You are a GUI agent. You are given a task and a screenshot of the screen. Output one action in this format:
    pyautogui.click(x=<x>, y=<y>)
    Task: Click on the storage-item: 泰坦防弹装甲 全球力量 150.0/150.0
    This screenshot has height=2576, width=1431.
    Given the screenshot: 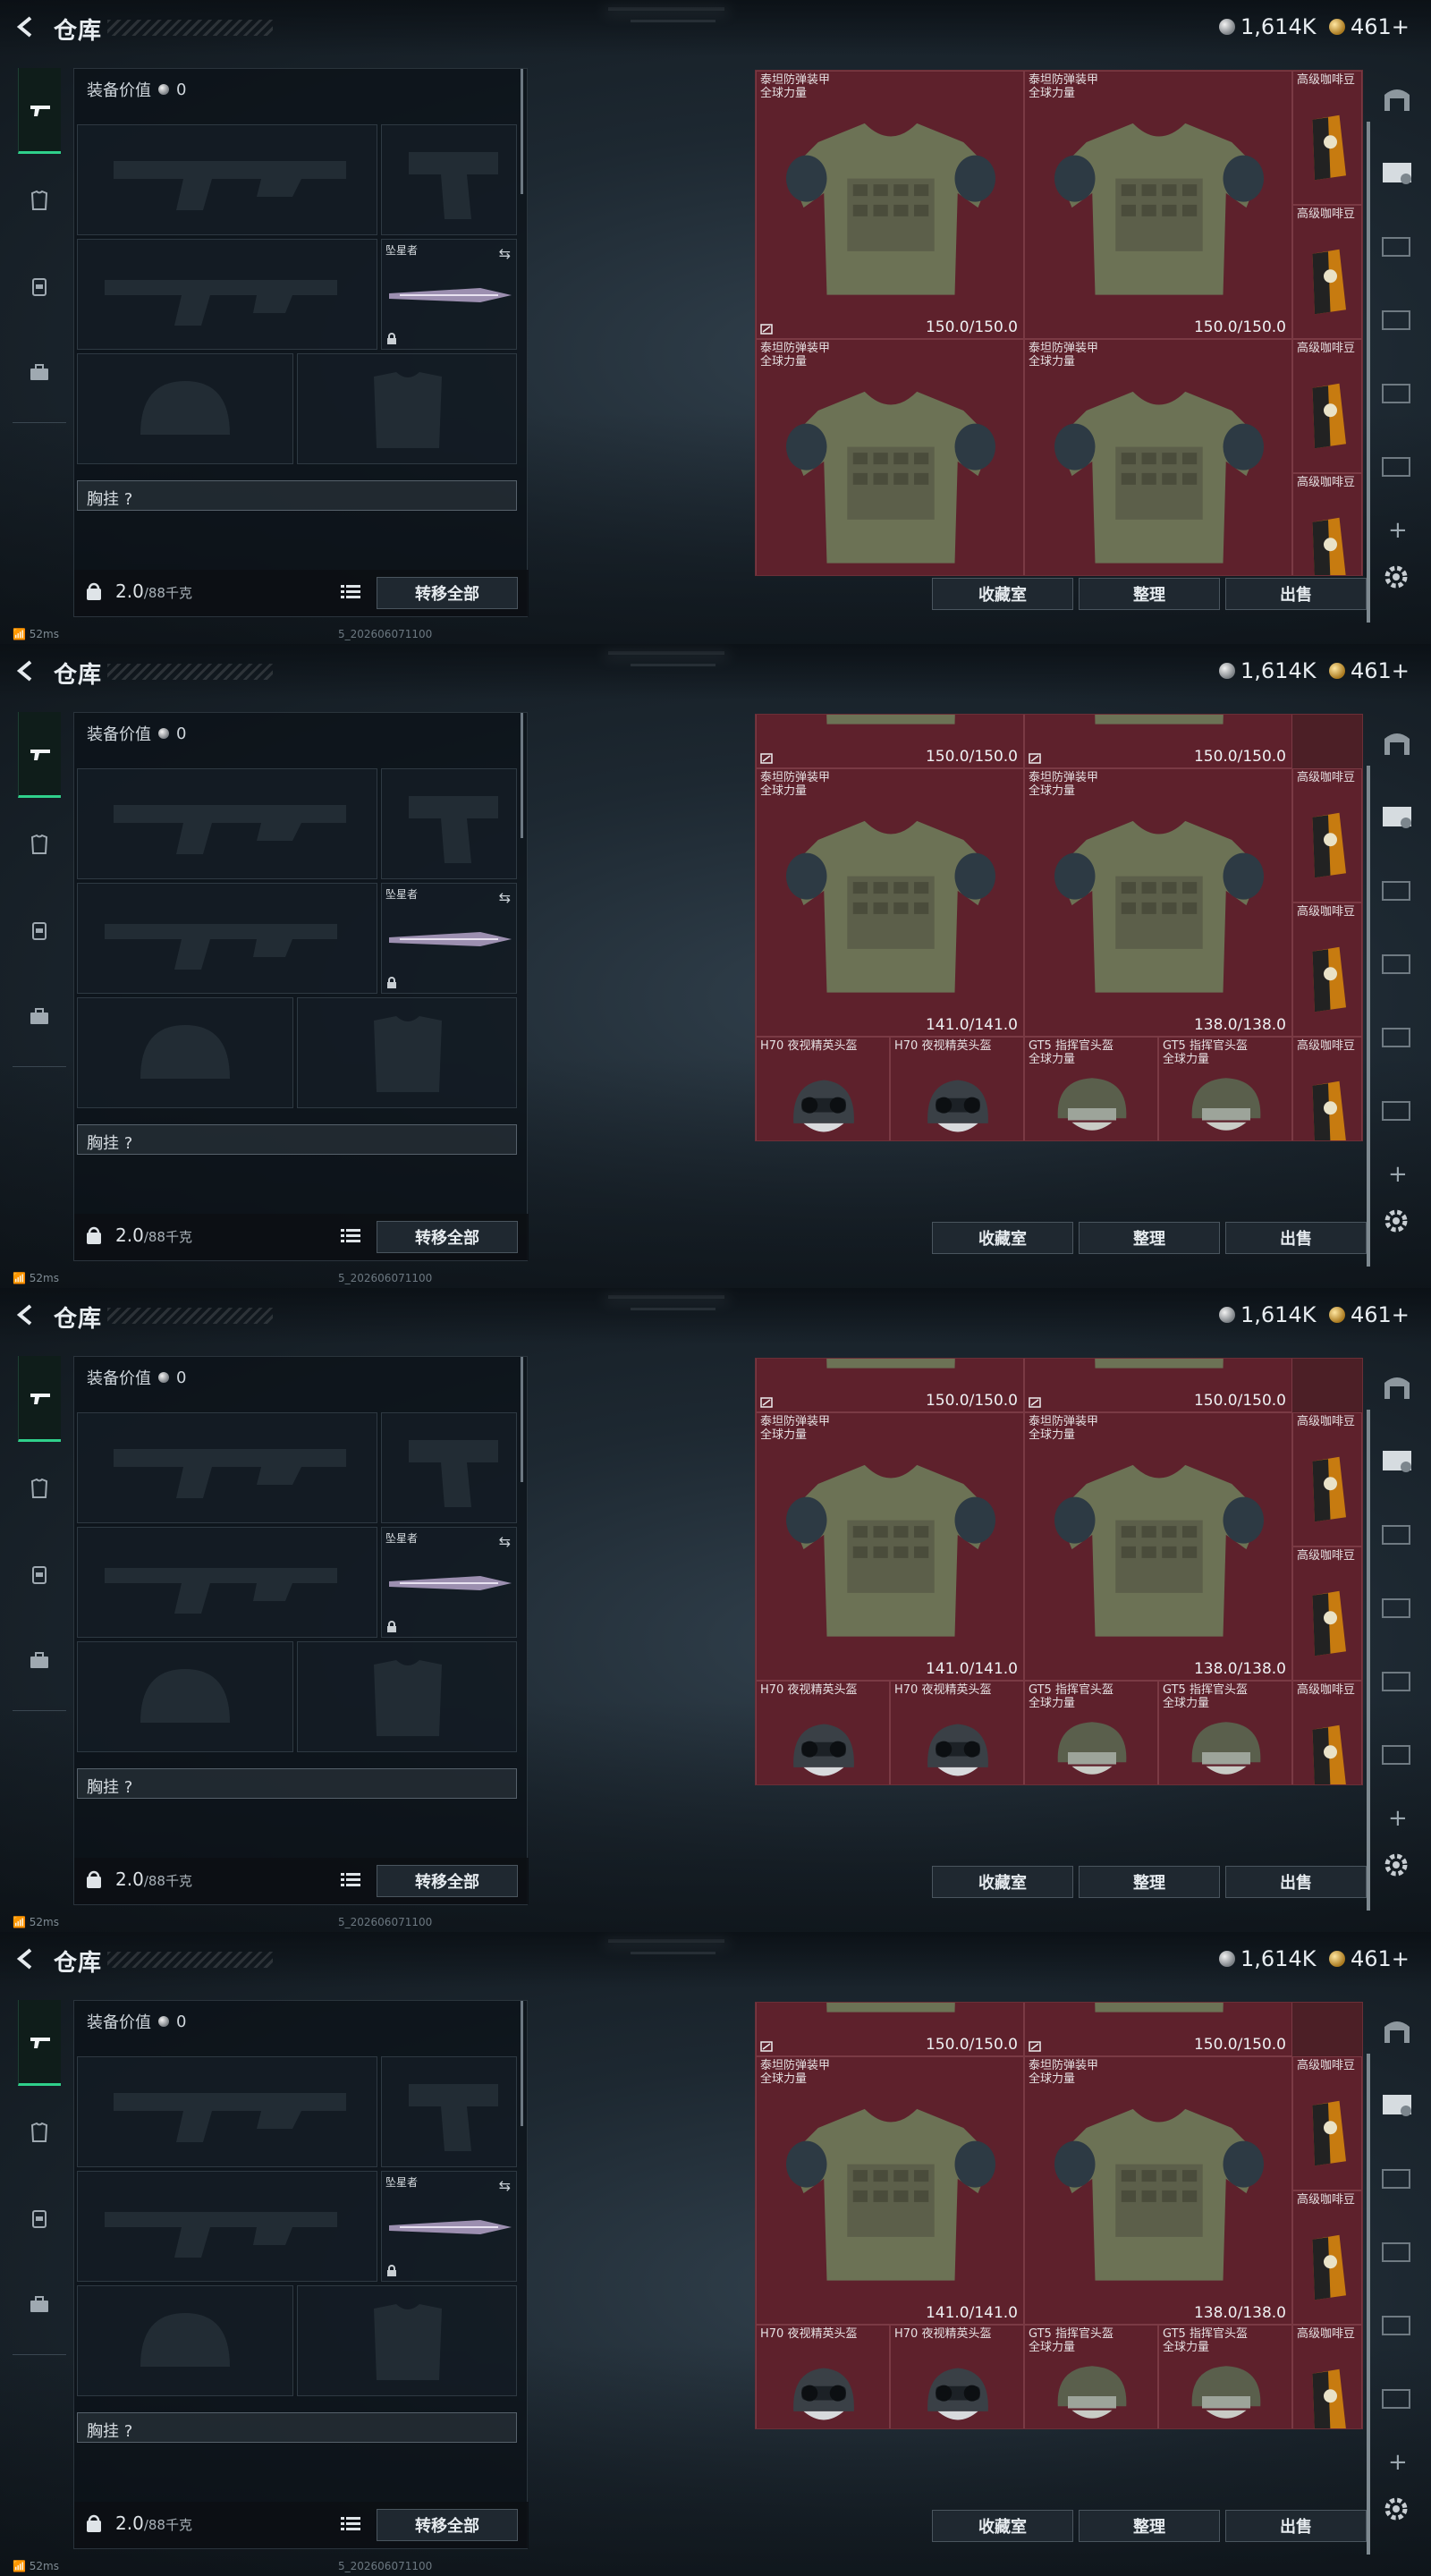 What is the action you would take?
    pyautogui.click(x=890, y=205)
    